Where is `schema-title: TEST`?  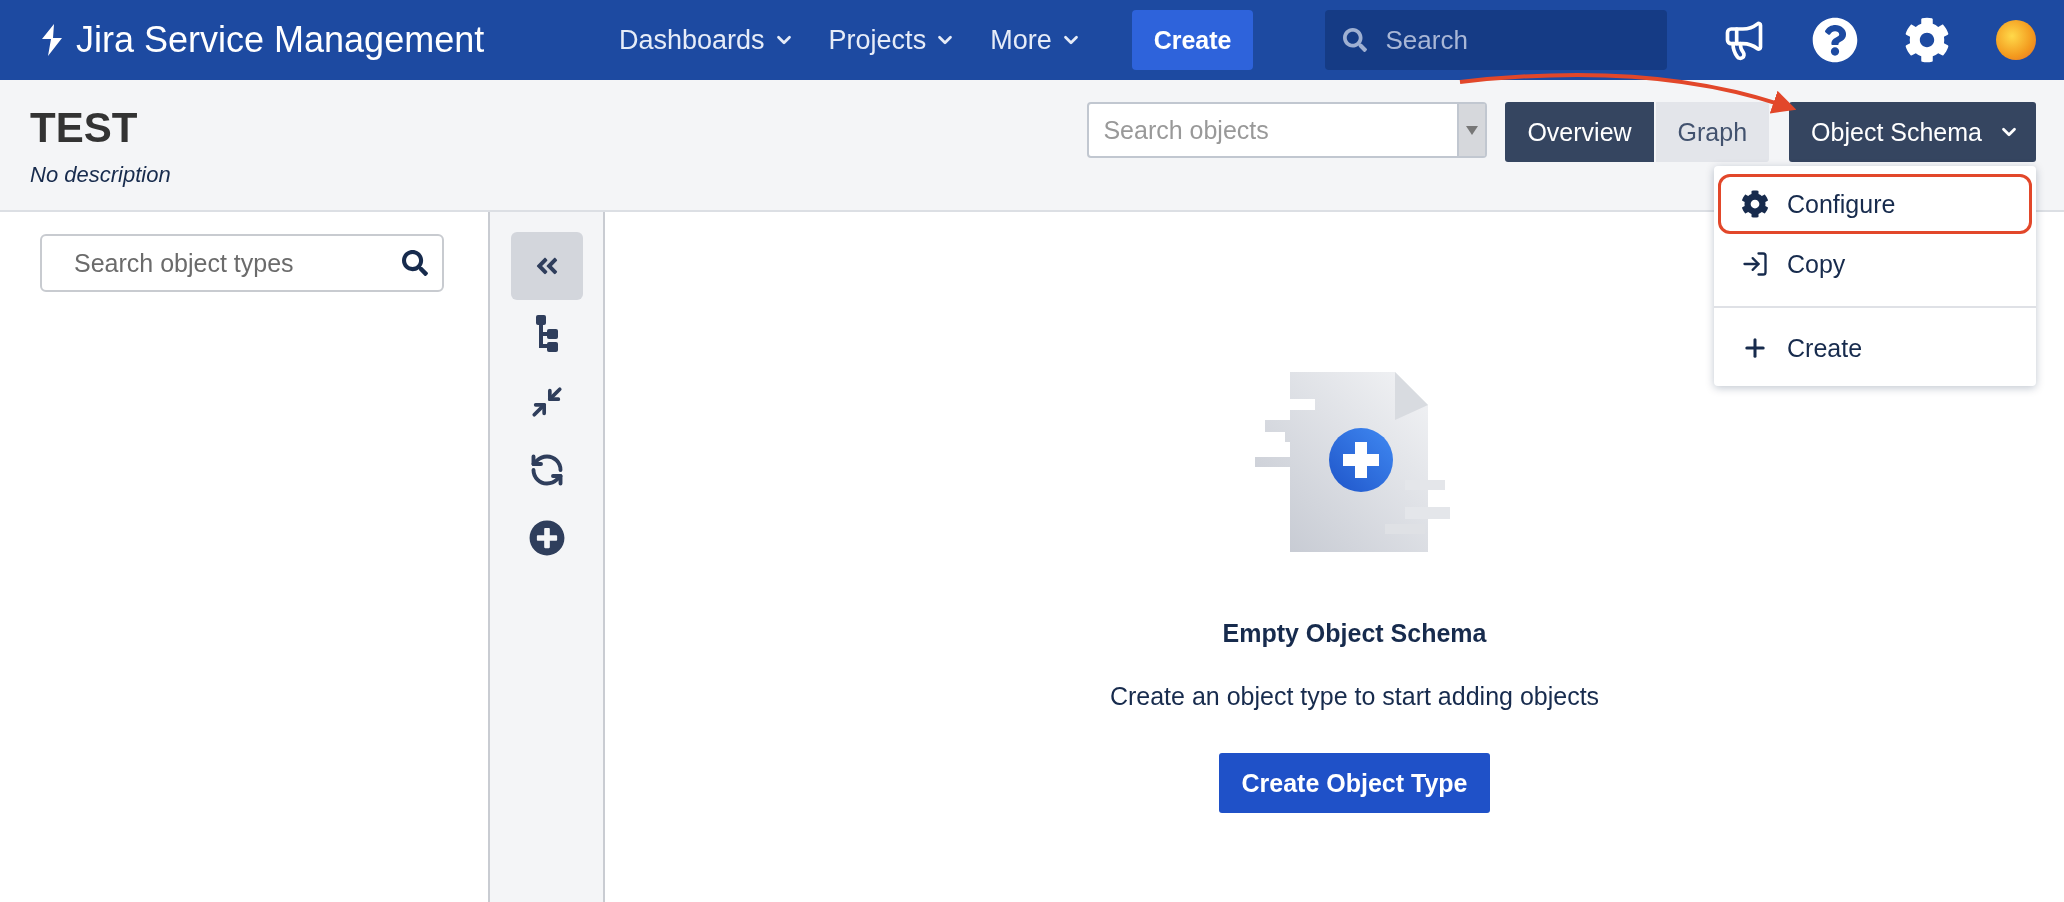
schema-title: TEST is located at coordinates (84, 128).